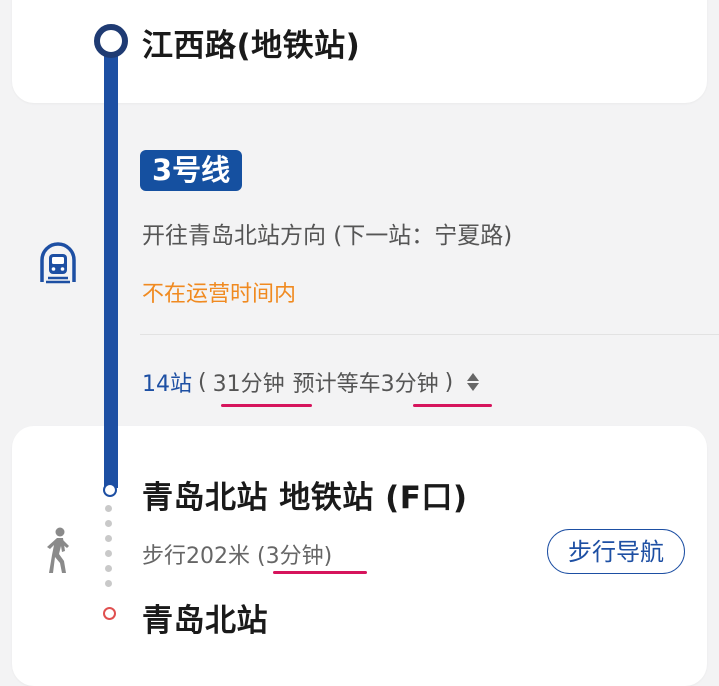 The width and height of the screenshot is (719, 686). What do you see at coordinates (196, 556) in the screenshot?
I see `walk-distance: 步行202米` at bounding box center [196, 556].